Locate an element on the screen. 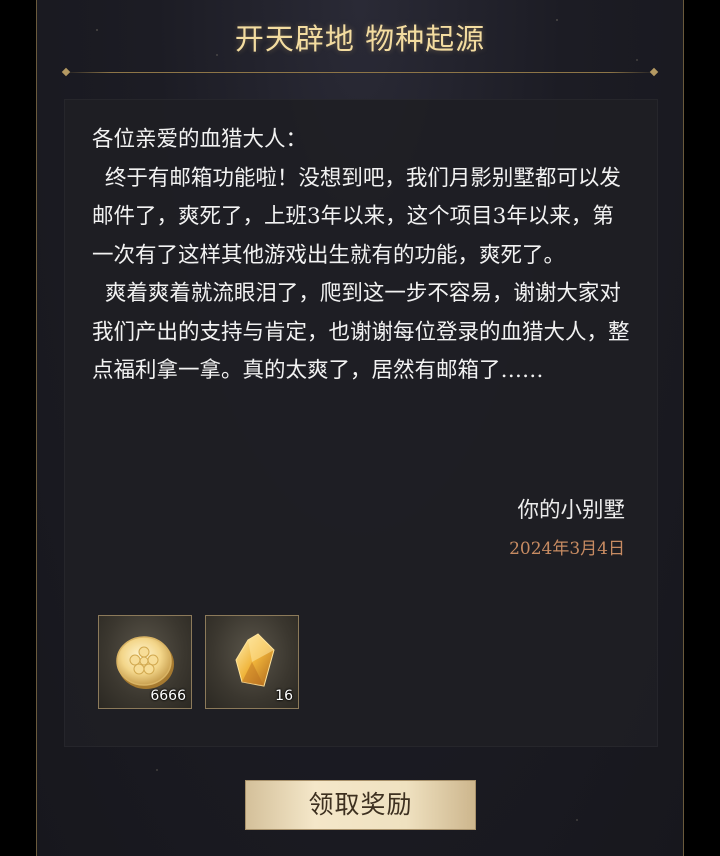  reward-item-gold-coin: 6666 is located at coordinates (145, 662).